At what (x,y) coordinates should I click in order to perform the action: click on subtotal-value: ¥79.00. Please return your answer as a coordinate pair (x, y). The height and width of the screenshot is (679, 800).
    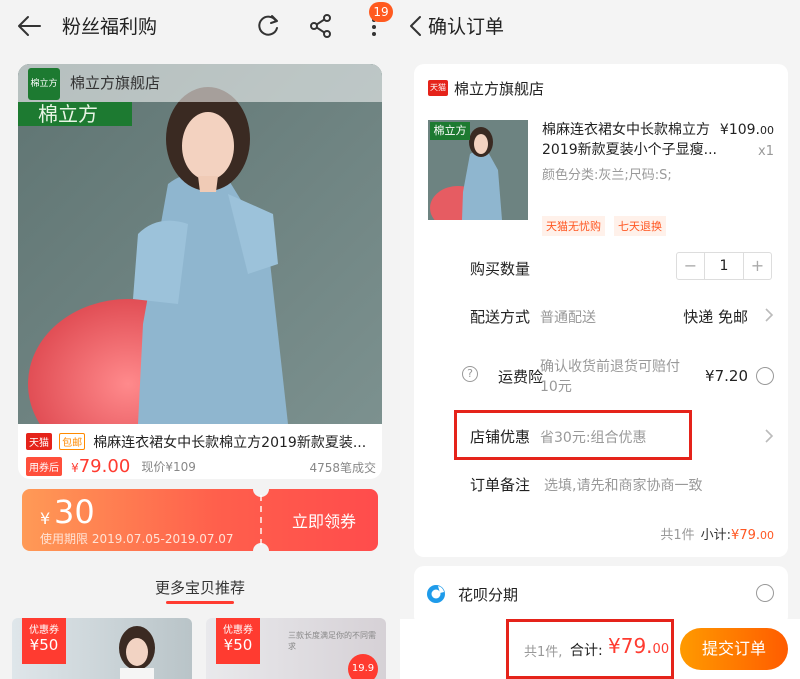
    Looking at the image, I should click on (752, 535).